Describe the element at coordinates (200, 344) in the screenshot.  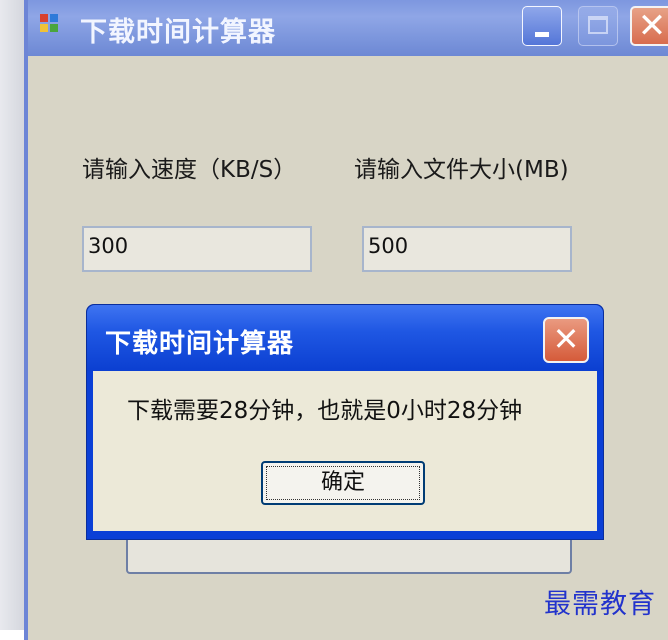
I see `dialog-title: 下载时间计算器` at that location.